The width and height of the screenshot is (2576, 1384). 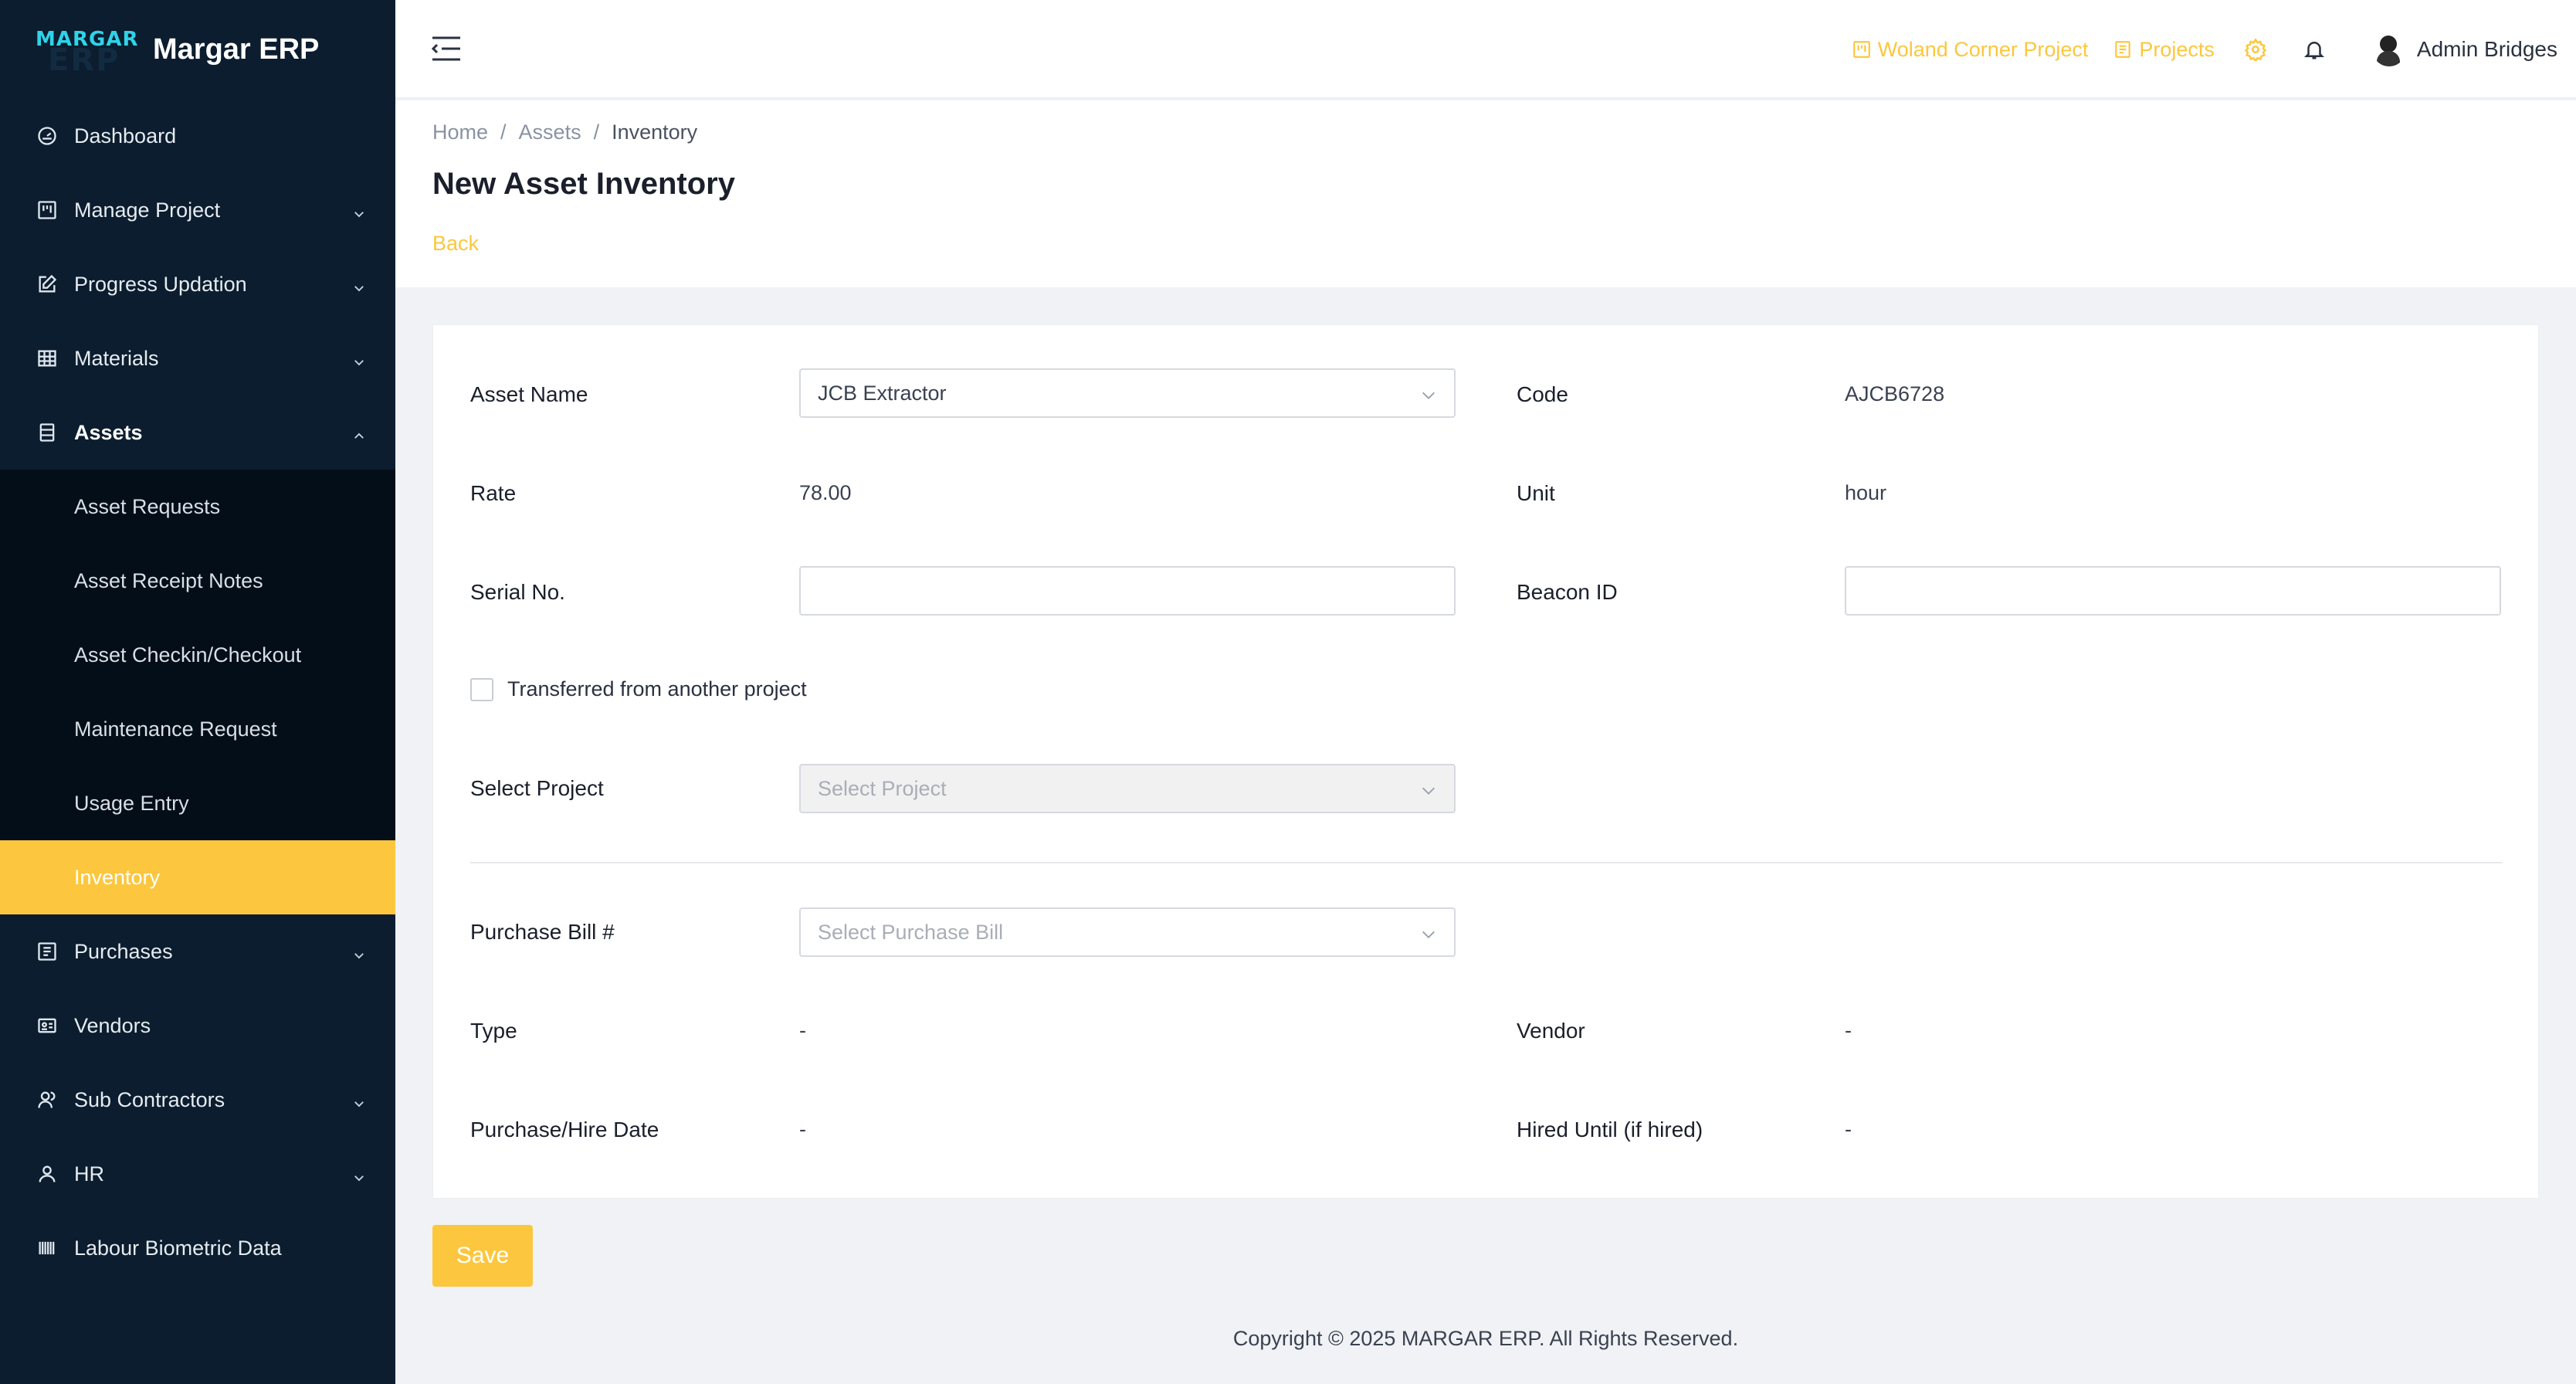 What do you see at coordinates (197, 1026) in the screenshot?
I see `sidebar-item-vendors: Vendors` at bounding box center [197, 1026].